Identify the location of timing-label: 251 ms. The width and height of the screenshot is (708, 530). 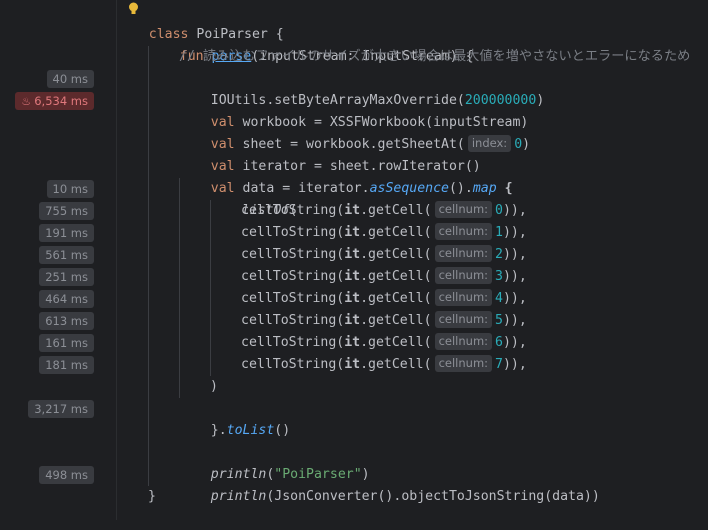
(66, 277).